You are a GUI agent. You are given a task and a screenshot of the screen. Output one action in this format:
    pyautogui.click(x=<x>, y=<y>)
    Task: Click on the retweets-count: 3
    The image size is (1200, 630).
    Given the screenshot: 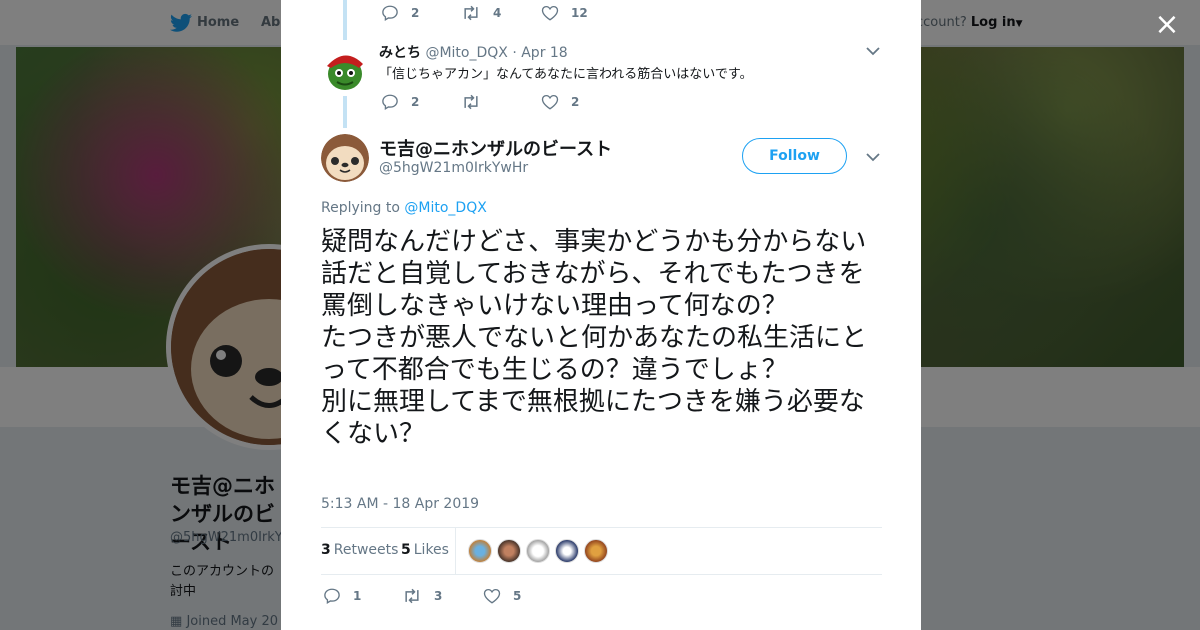 What is the action you would take?
    pyautogui.click(x=326, y=550)
    